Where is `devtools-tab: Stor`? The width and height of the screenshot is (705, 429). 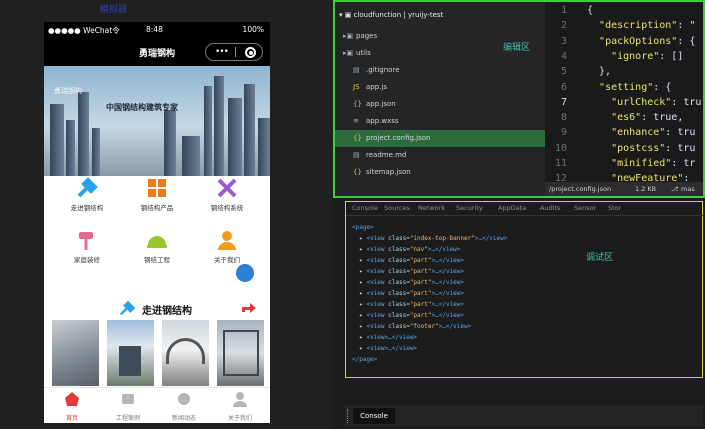
devtools-tab: Stor is located at coordinates (614, 208).